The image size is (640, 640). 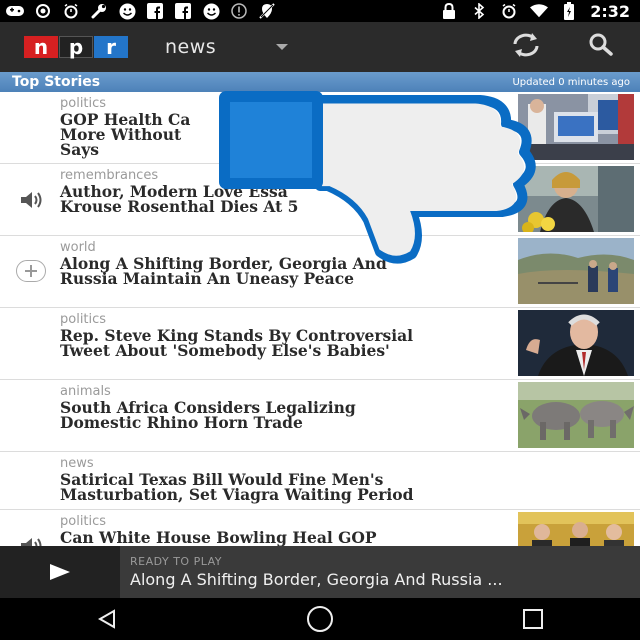 I want to click on info-icon, so click(x=239, y=11).